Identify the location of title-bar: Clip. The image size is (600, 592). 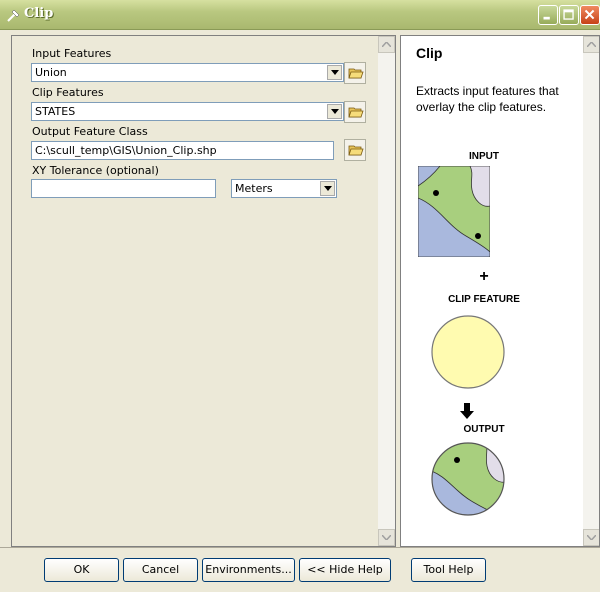
(300, 15).